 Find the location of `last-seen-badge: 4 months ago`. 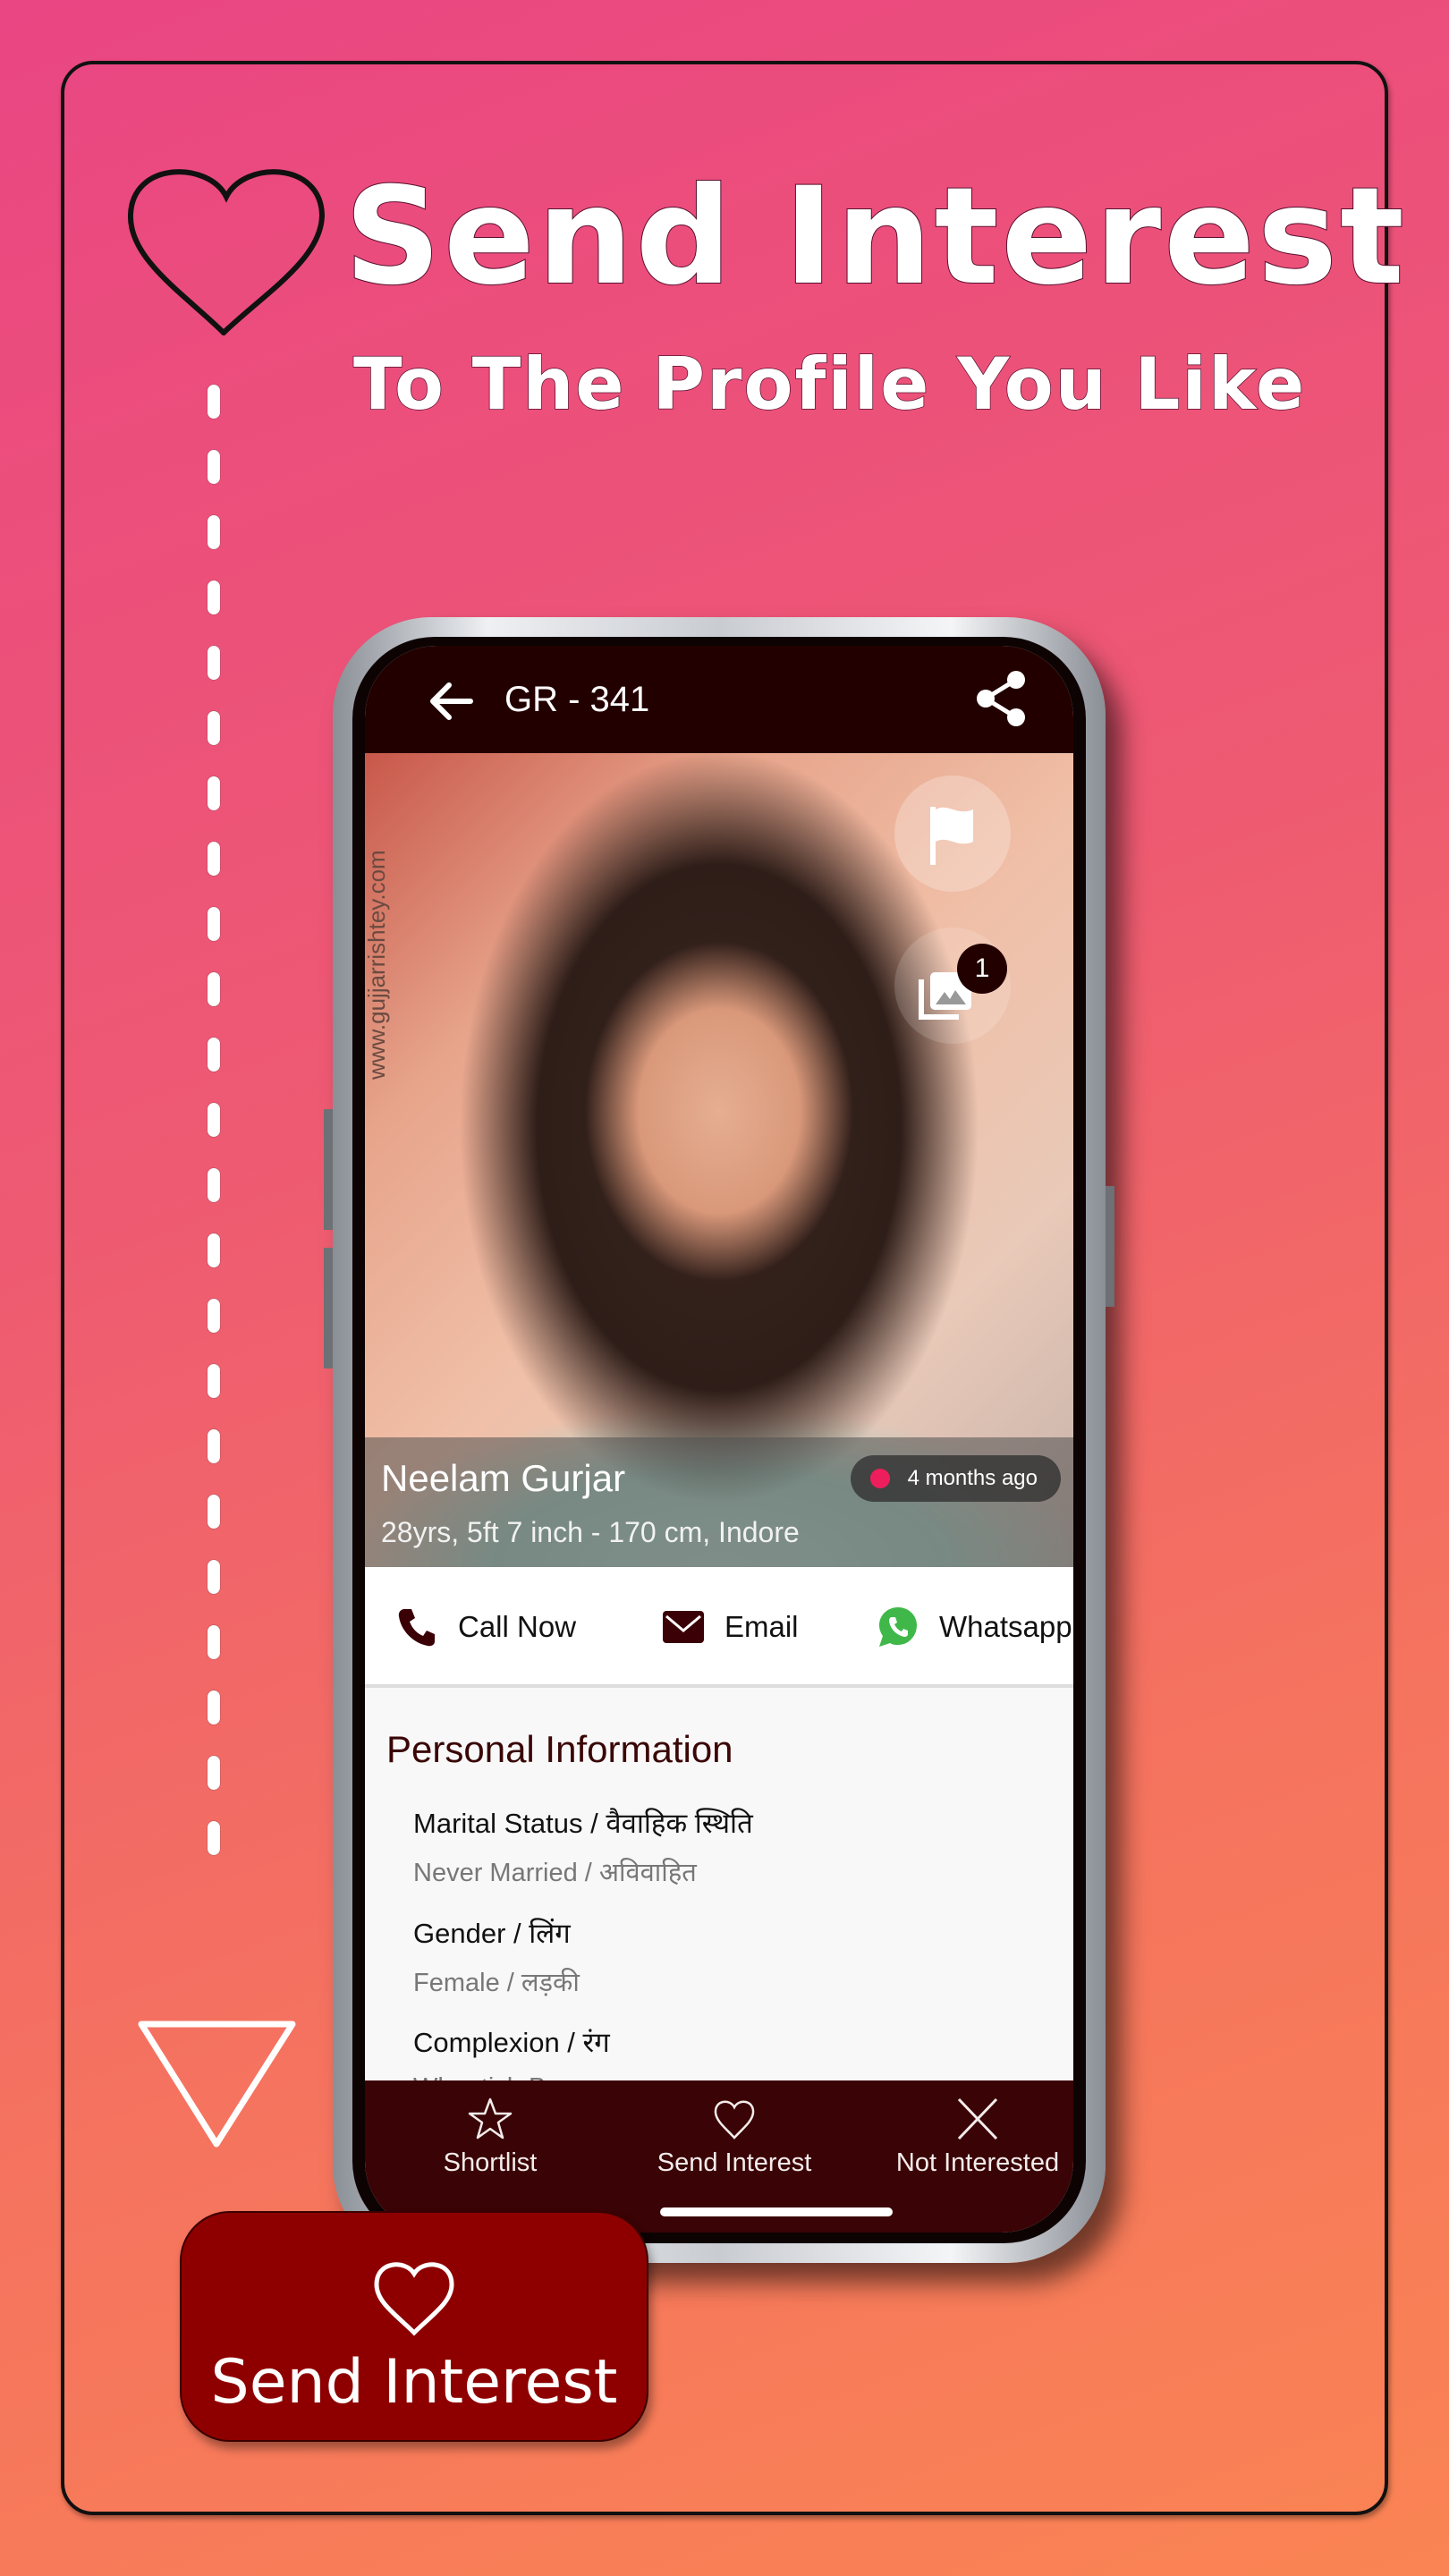

last-seen-badge: 4 months ago is located at coordinates (955, 1478).